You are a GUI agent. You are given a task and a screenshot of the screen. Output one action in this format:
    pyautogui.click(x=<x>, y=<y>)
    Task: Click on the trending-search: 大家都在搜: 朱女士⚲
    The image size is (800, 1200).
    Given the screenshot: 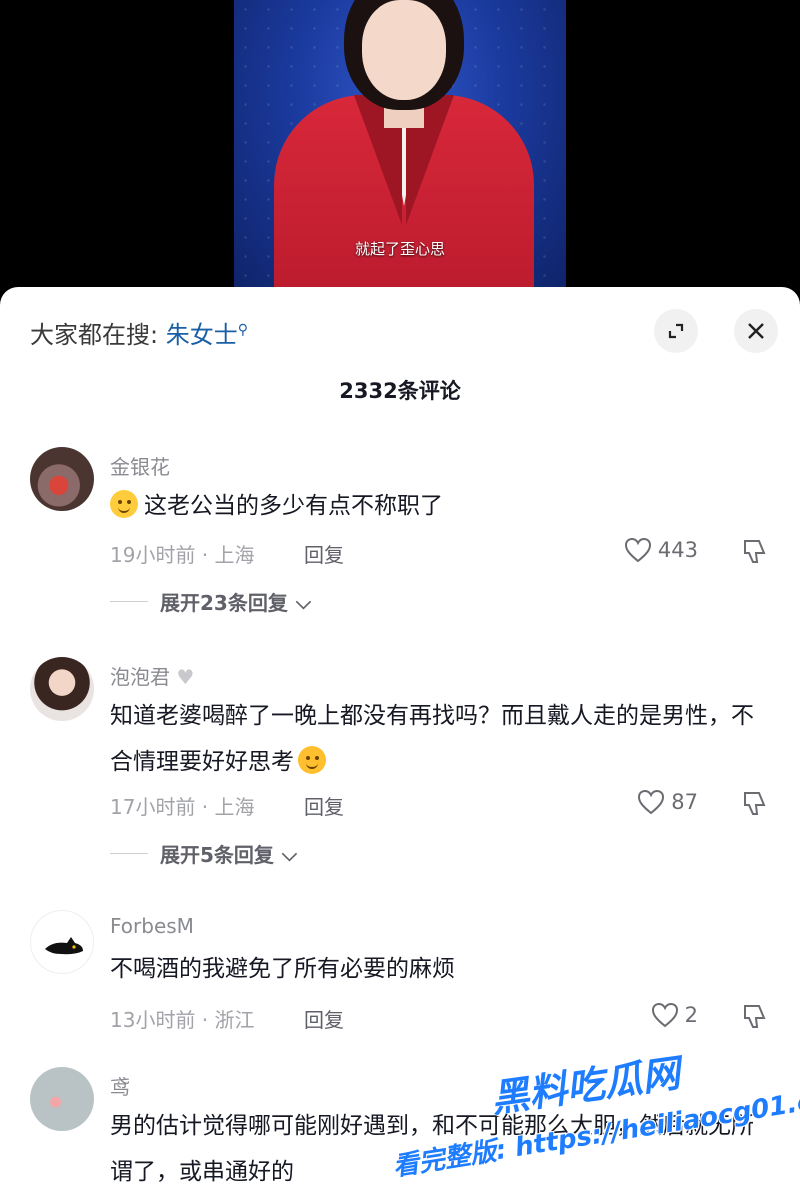 What is the action you would take?
    pyautogui.click(x=139, y=332)
    